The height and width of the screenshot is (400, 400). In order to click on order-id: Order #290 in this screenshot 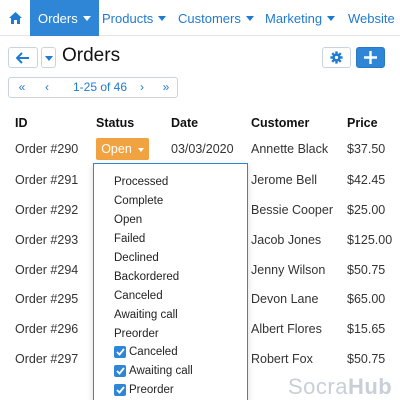, I will do `click(46, 149)`.